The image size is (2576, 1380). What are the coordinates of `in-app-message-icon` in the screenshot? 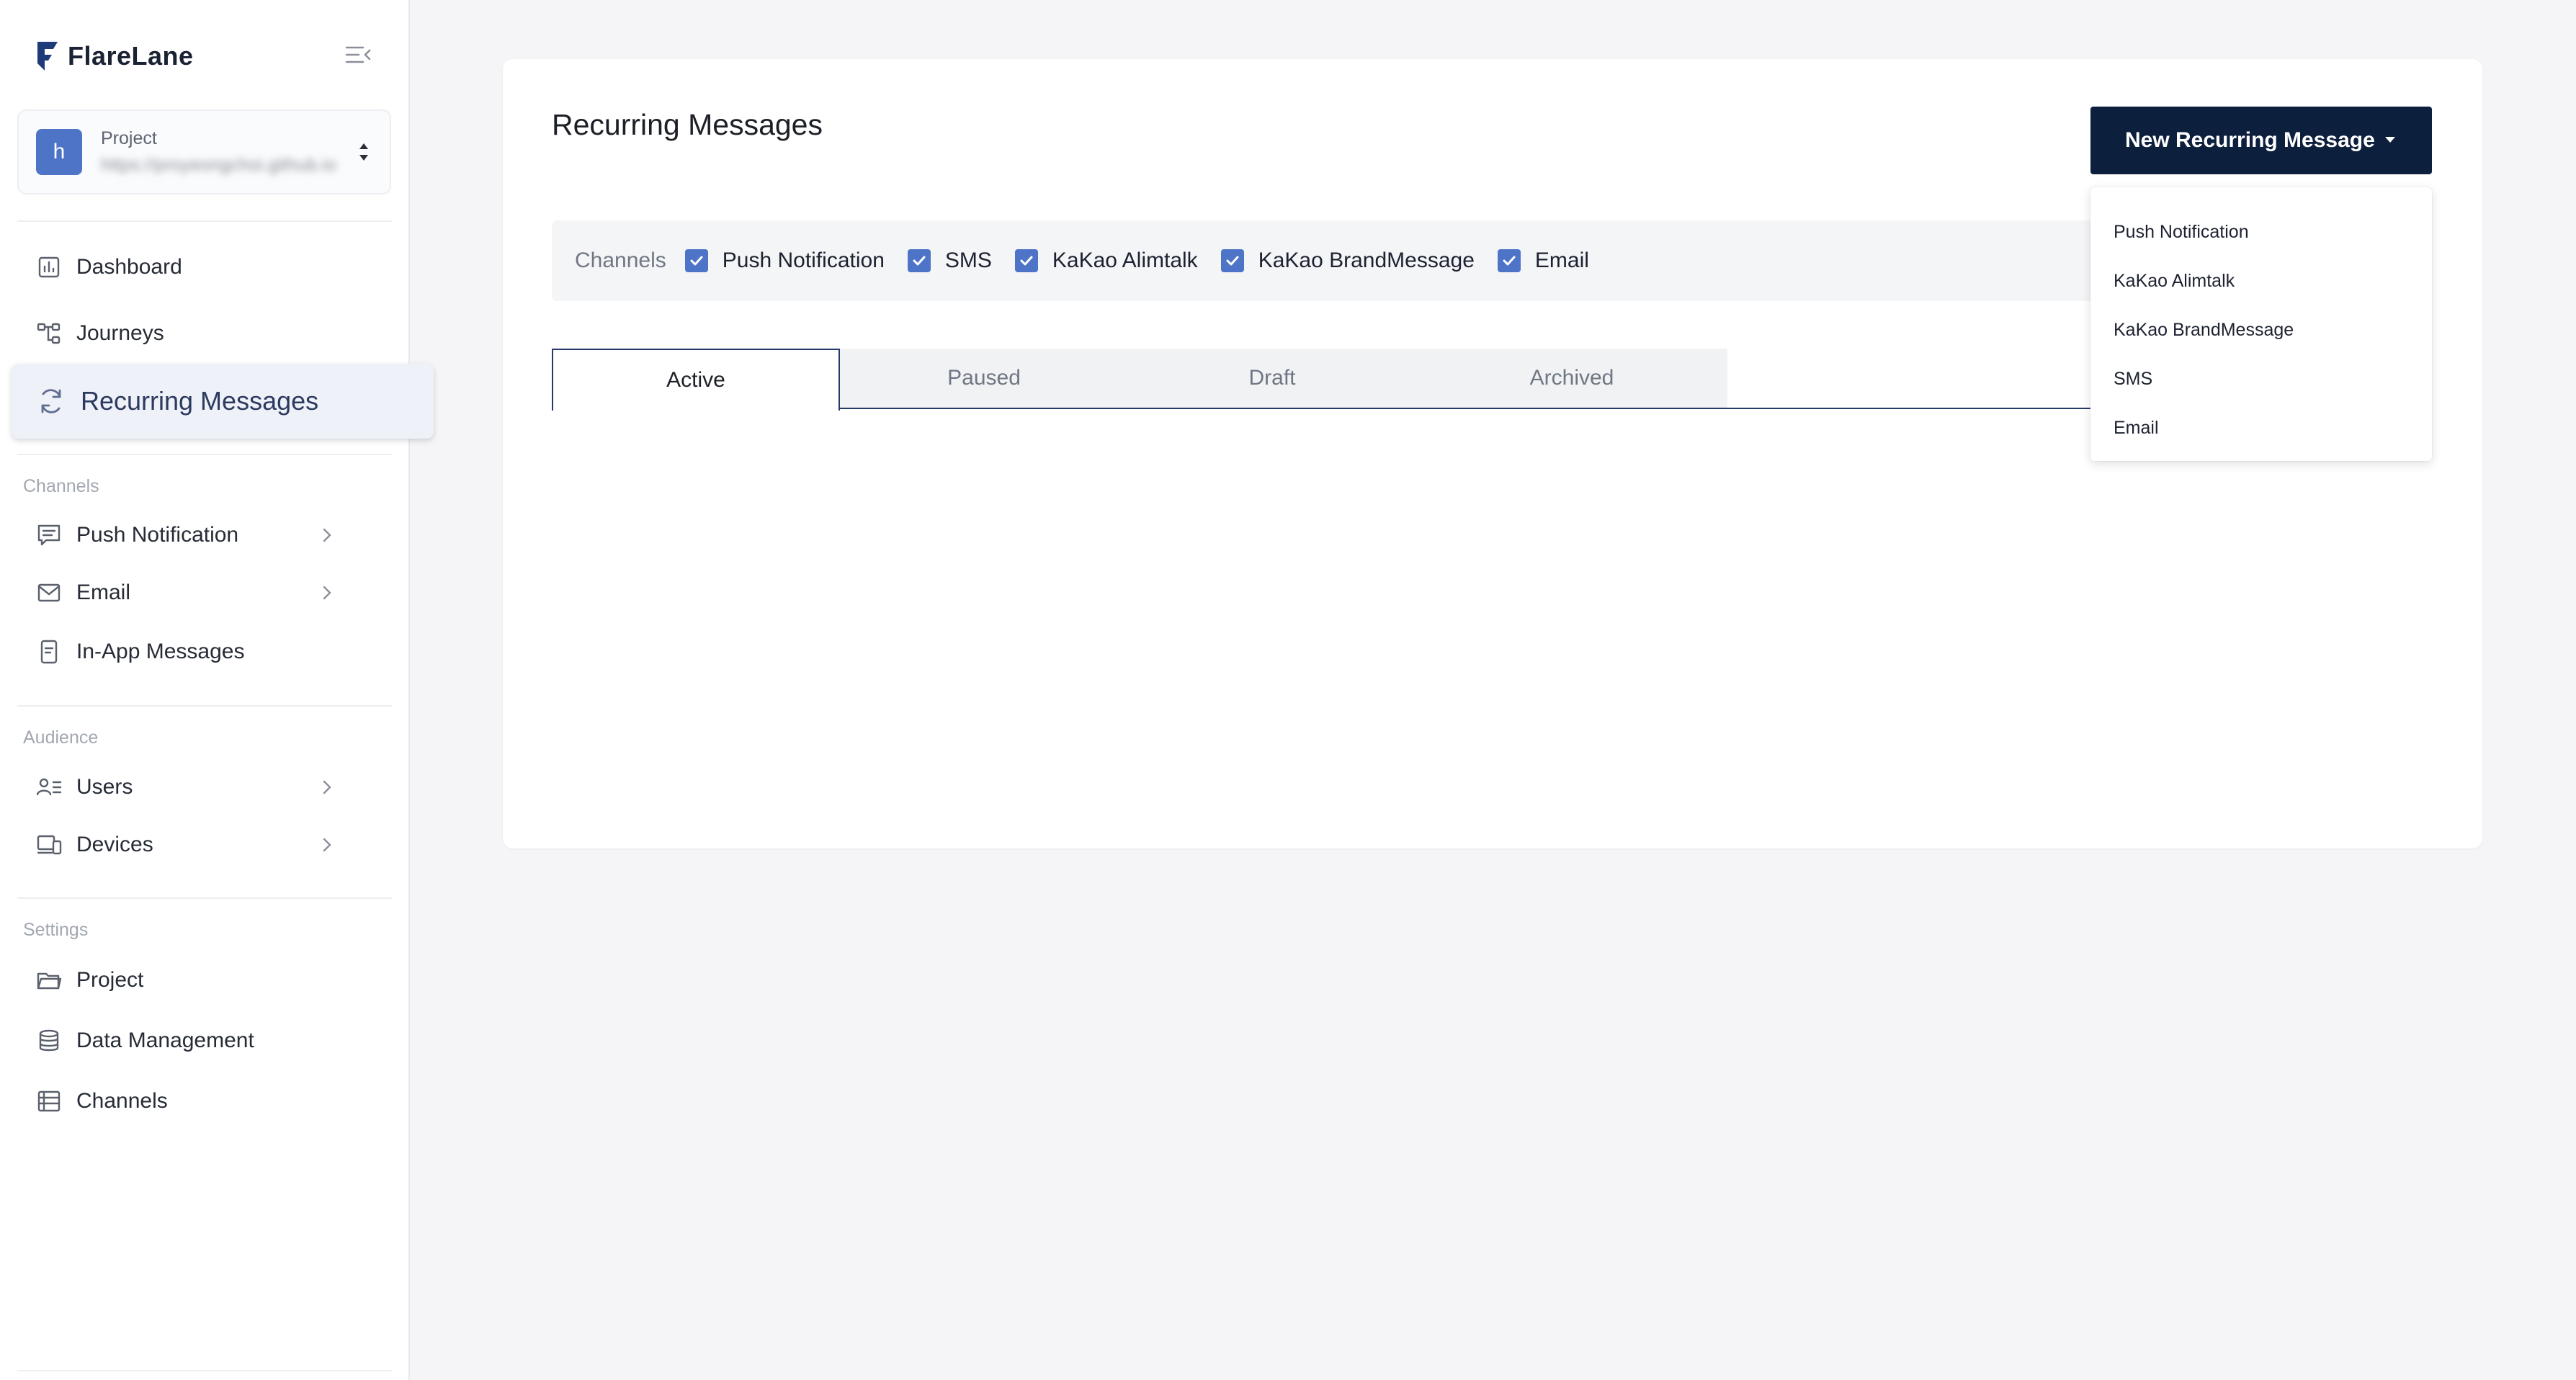 It's located at (49, 652).